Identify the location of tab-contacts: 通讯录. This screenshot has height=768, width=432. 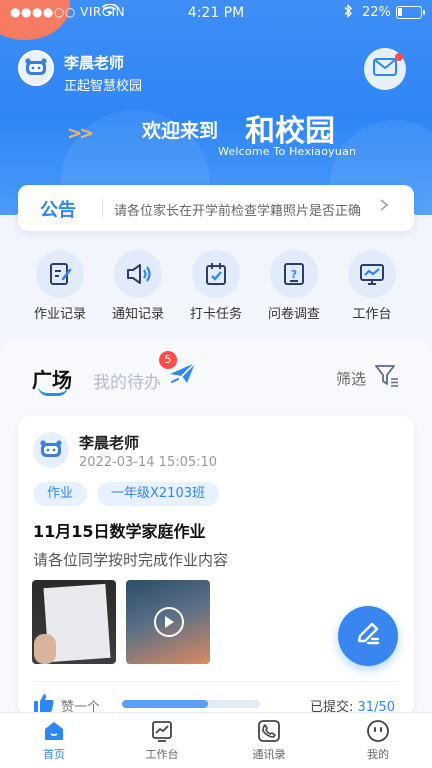
(269, 740).